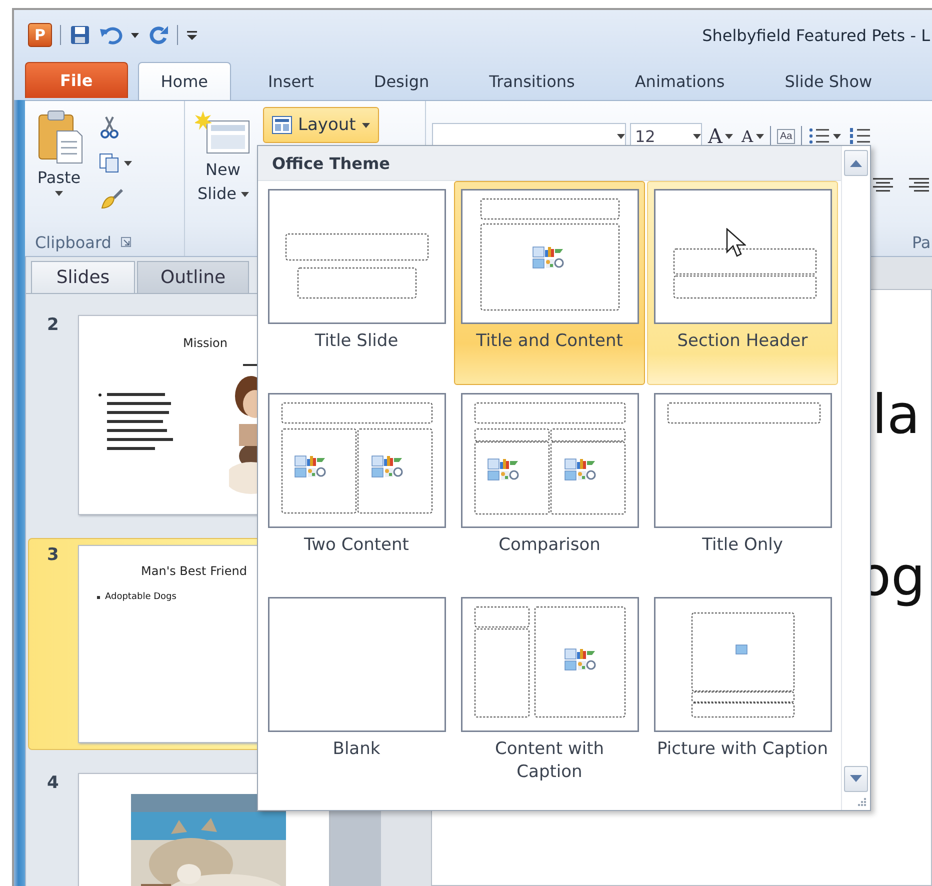 The image size is (932, 886). What do you see at coordinates (53, 784) in the screenshot?
I see `slide-number: 4` at bounding box center [53, 784].